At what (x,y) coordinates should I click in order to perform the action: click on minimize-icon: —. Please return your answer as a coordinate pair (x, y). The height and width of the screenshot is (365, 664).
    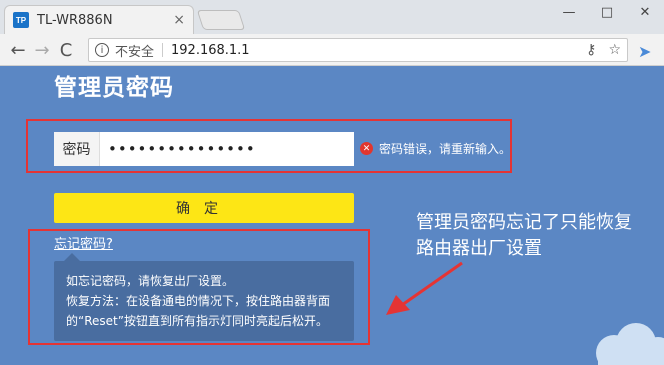
    Looking at the image, I should click on (569, 12).